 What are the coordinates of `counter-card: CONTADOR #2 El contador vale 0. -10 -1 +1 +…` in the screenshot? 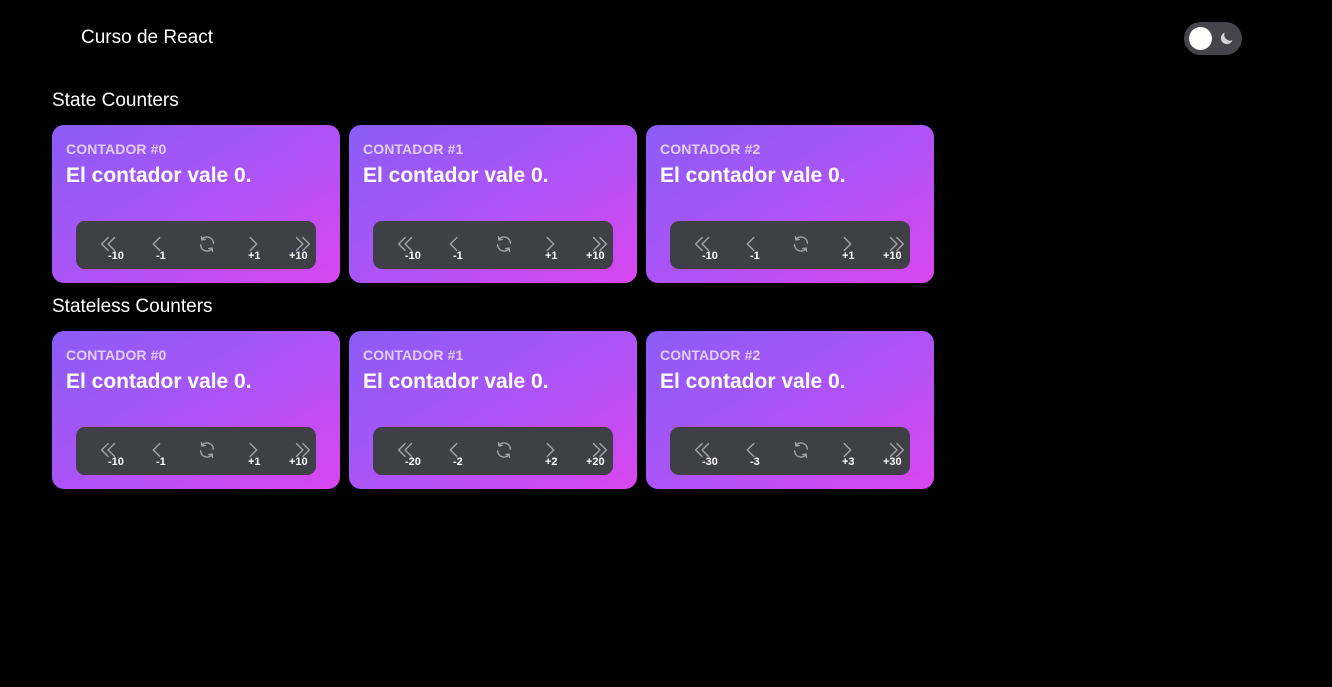 It's located at (790, 204).